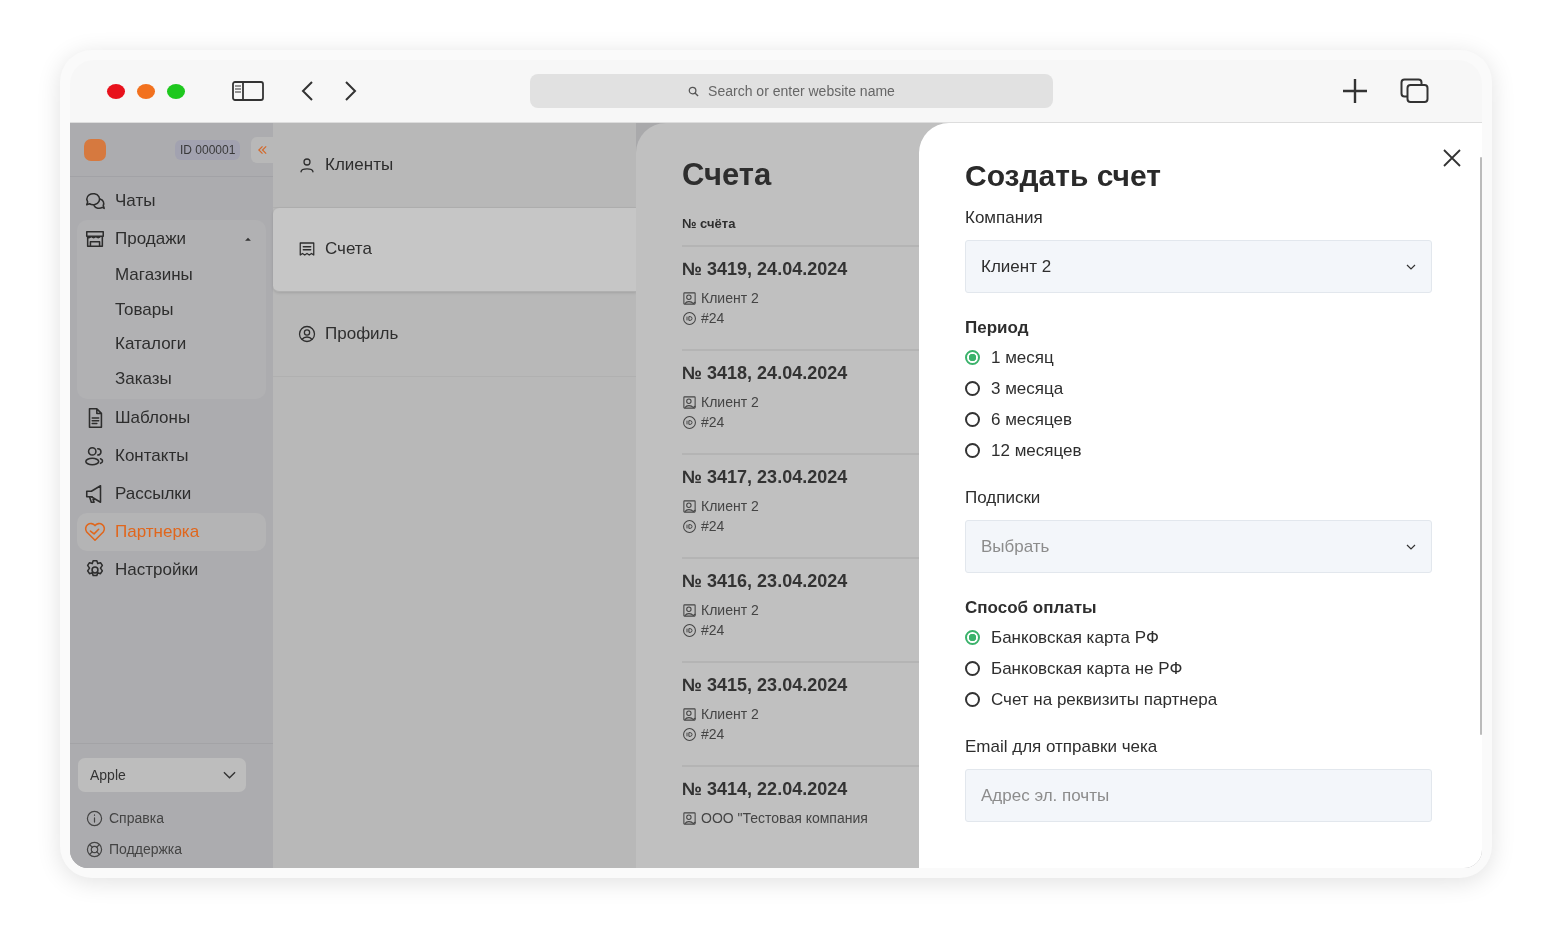  I want to click on sidebar-item: Шаблоны, so click(171, 418).